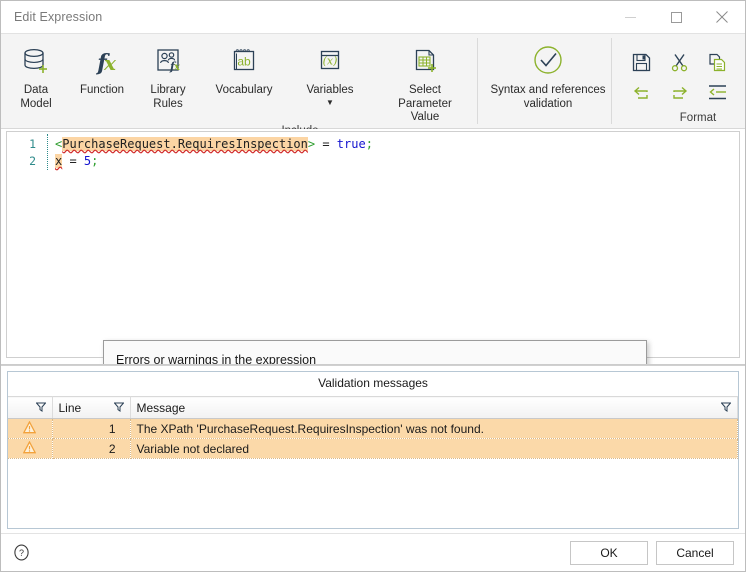 The width and height of the screenshot is (746, 572). What do you see at coordinates (434, 448) in the screenshot?
I see `row-message: Variable not declared` at bounding box center [434, 448].